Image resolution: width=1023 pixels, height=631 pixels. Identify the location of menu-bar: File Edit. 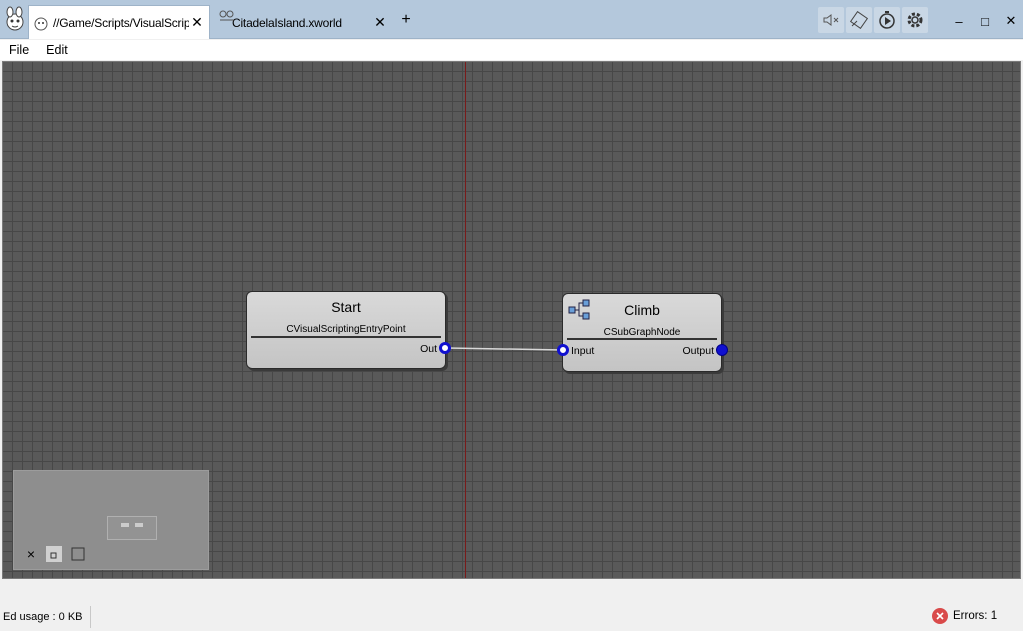
(511, 50).